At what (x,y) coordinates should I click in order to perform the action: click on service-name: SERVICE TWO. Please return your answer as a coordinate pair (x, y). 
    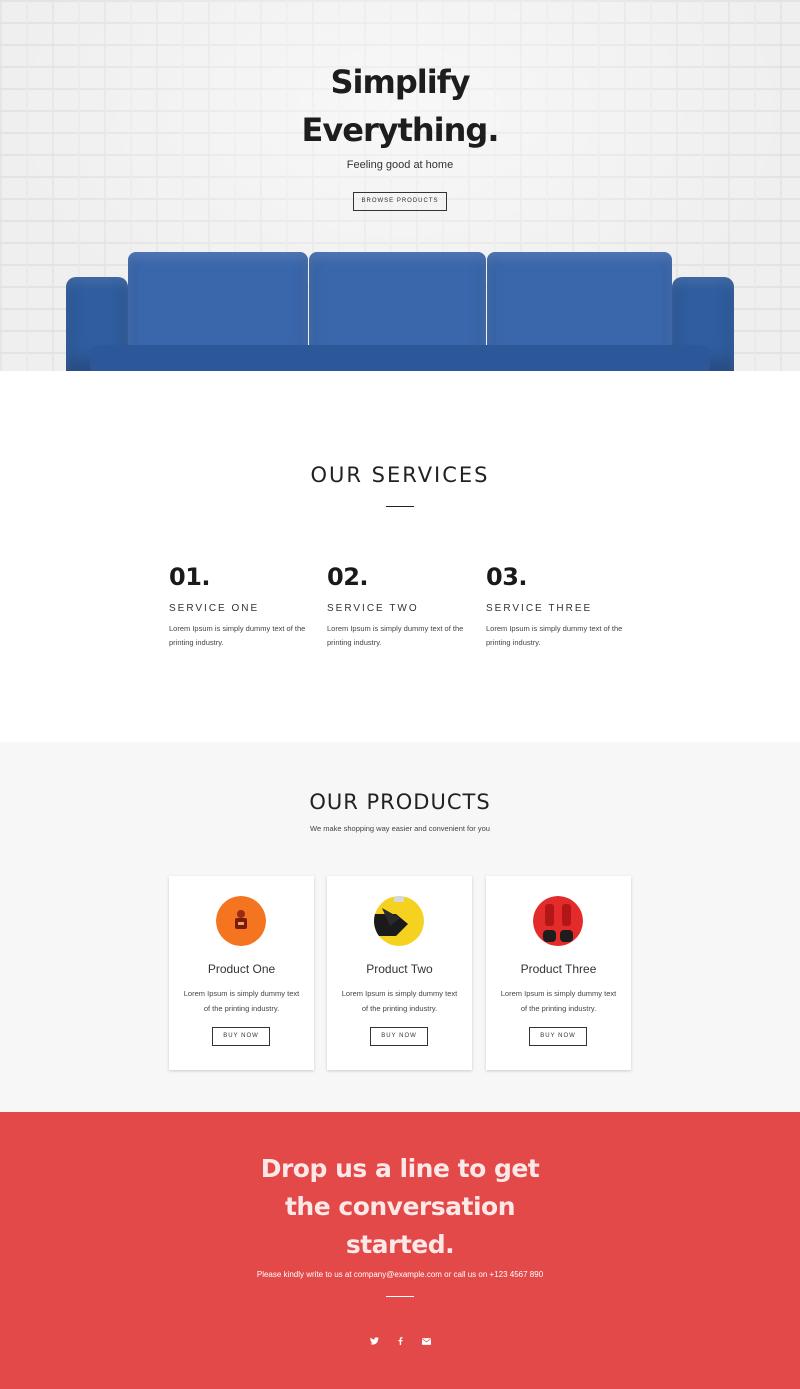
    Looking at the image, I should click on (373, 608).